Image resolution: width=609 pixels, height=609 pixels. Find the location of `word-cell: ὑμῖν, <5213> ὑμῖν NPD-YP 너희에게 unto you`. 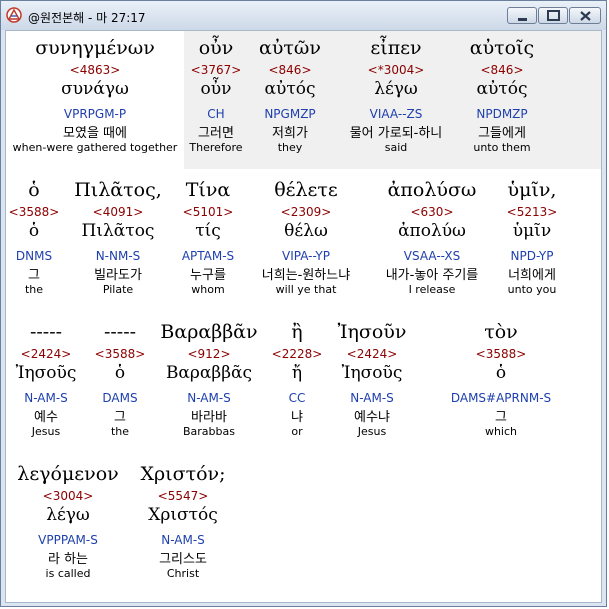

word-cell: ὑμῖν, <5213> ὑμῖν NPD-YP 너희에게 unto you is located at coordinates (532, 237).